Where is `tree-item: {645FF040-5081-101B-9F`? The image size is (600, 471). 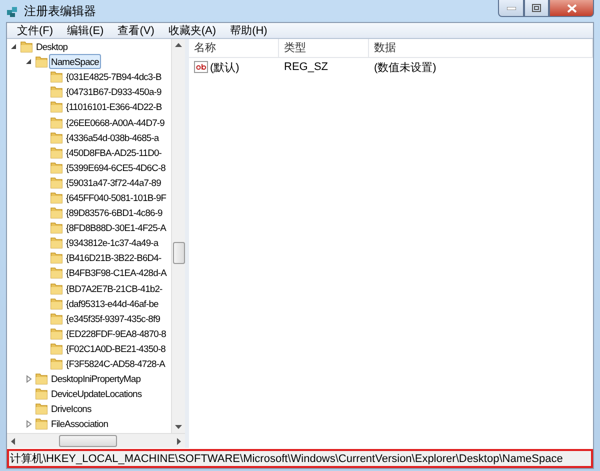 tree-item: {645FF040-5081-101B-9F is located at coordinates (116, 197).